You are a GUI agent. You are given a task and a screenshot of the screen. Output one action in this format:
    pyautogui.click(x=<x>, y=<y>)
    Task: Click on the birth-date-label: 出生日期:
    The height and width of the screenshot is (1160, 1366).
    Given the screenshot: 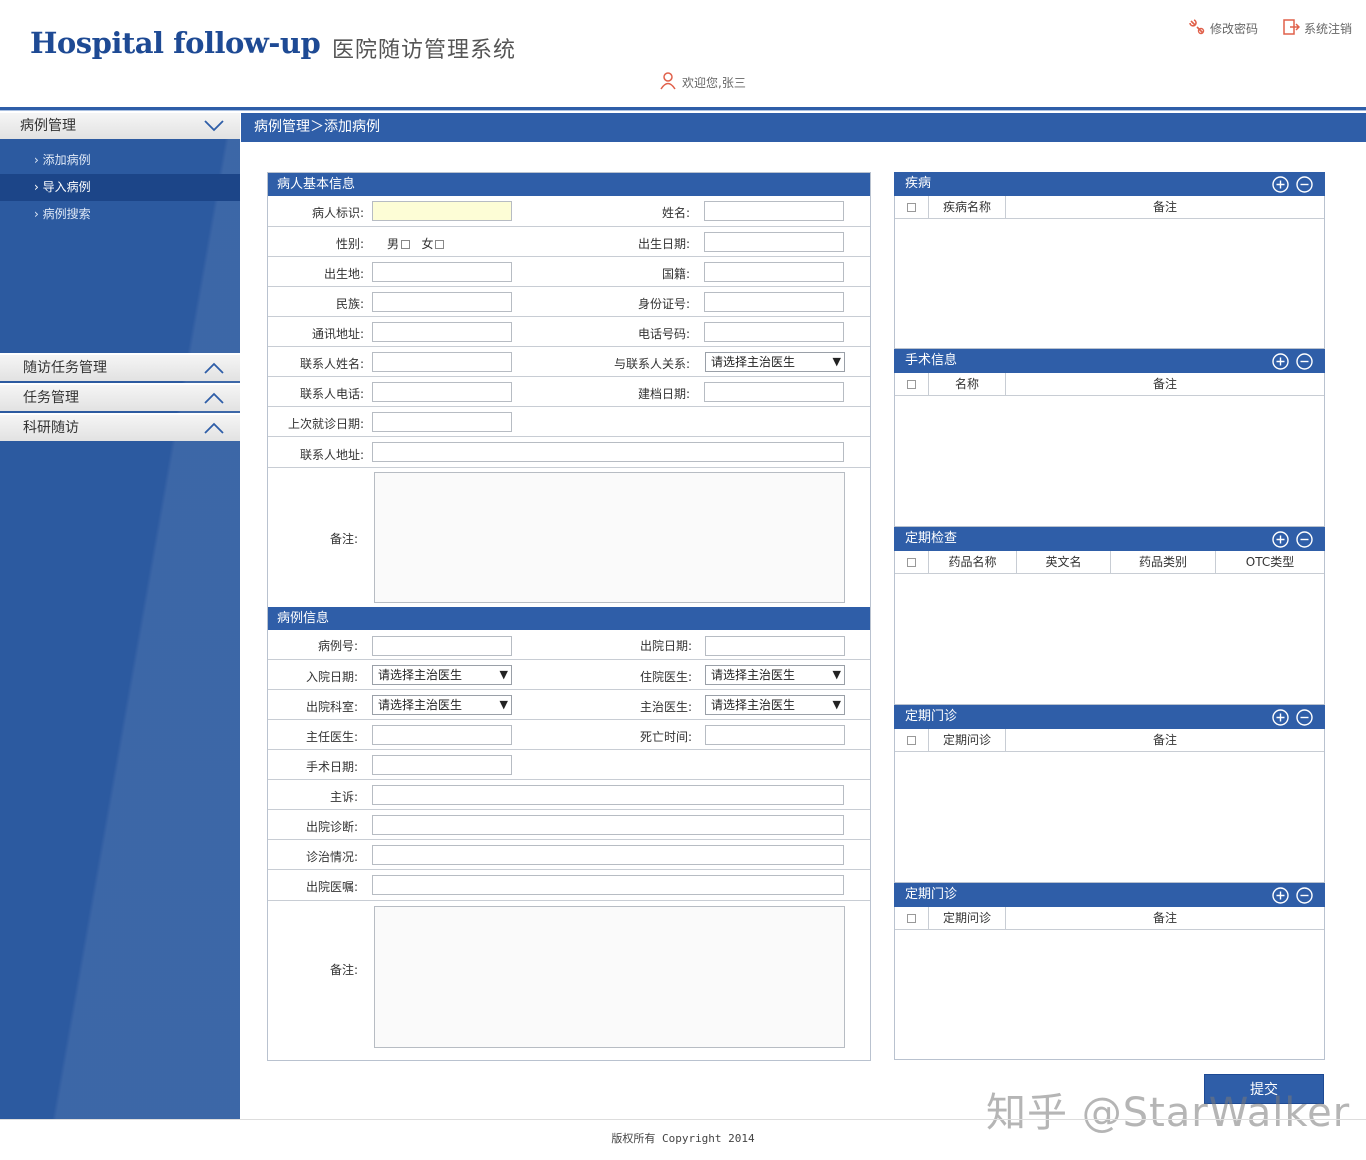 What is the action you would take?
    pyautogui.click(x=663, y=244)
    